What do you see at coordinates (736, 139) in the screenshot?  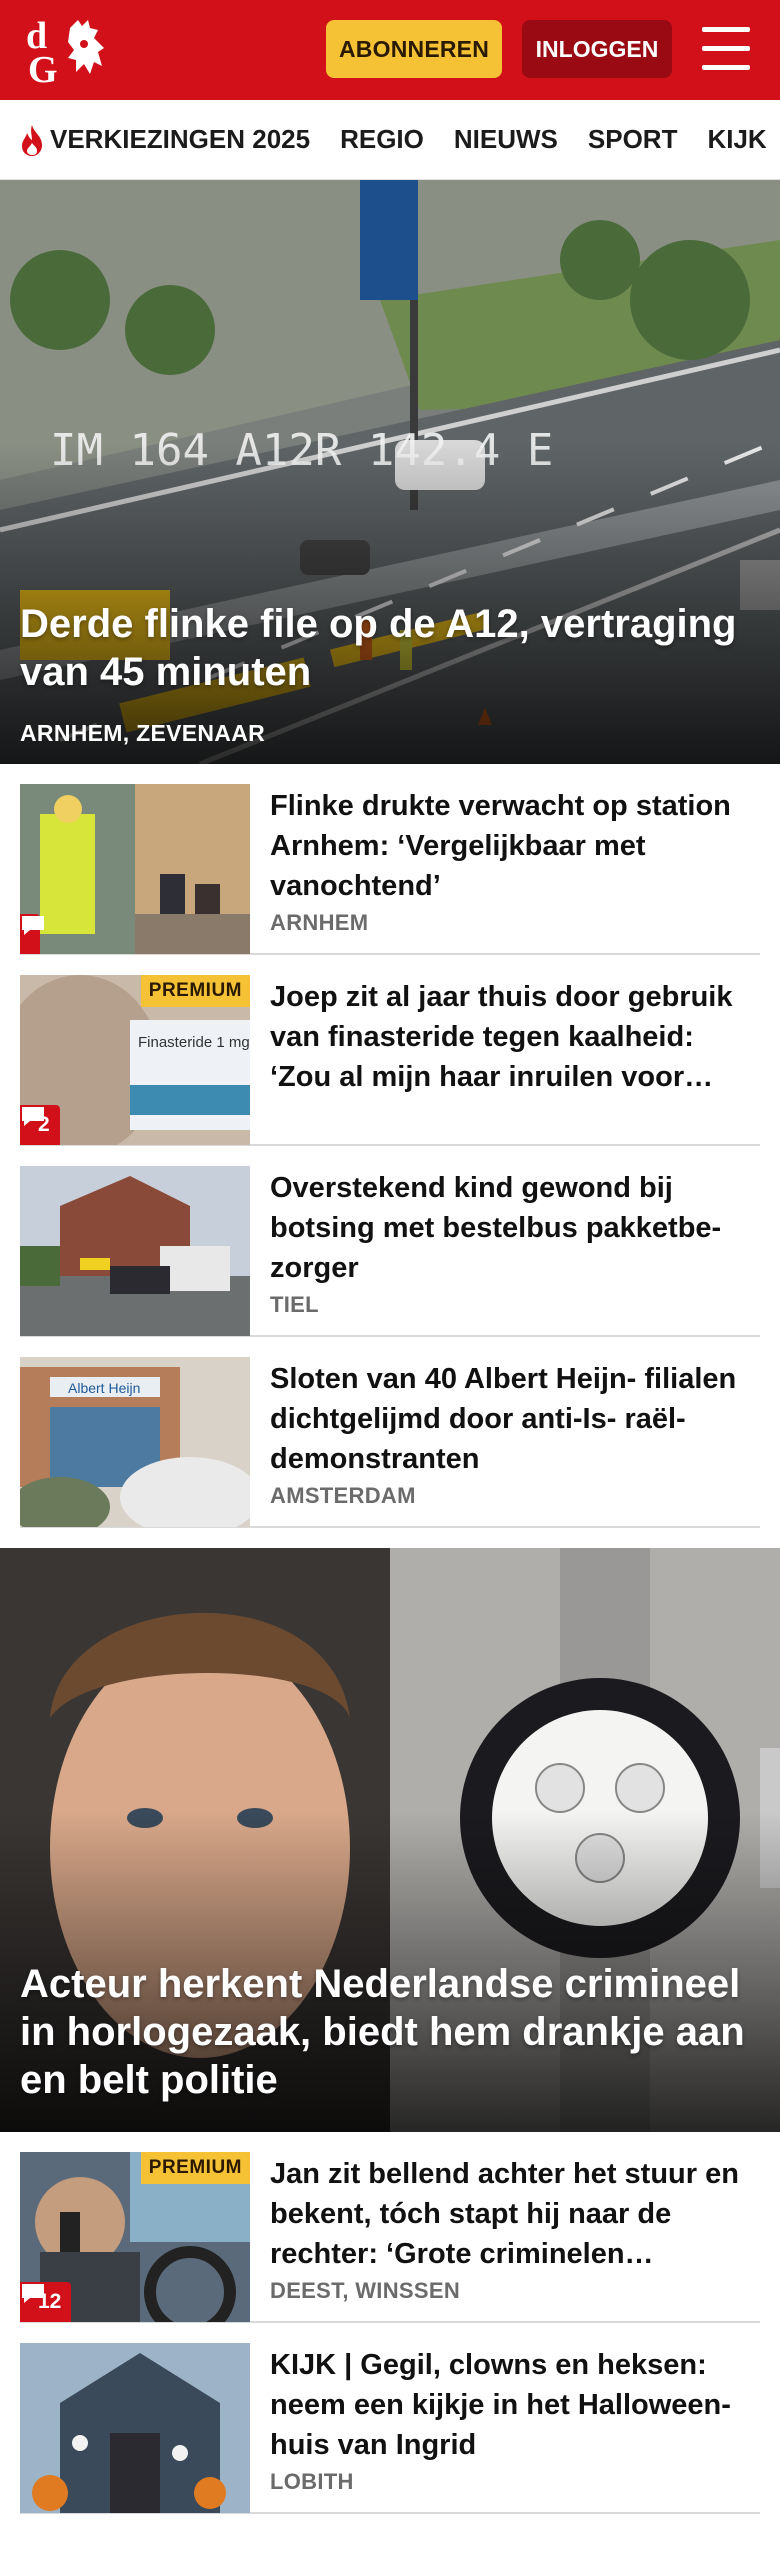 I see `nav-item-kijk: KIJK` at bounding box center [736, 139].